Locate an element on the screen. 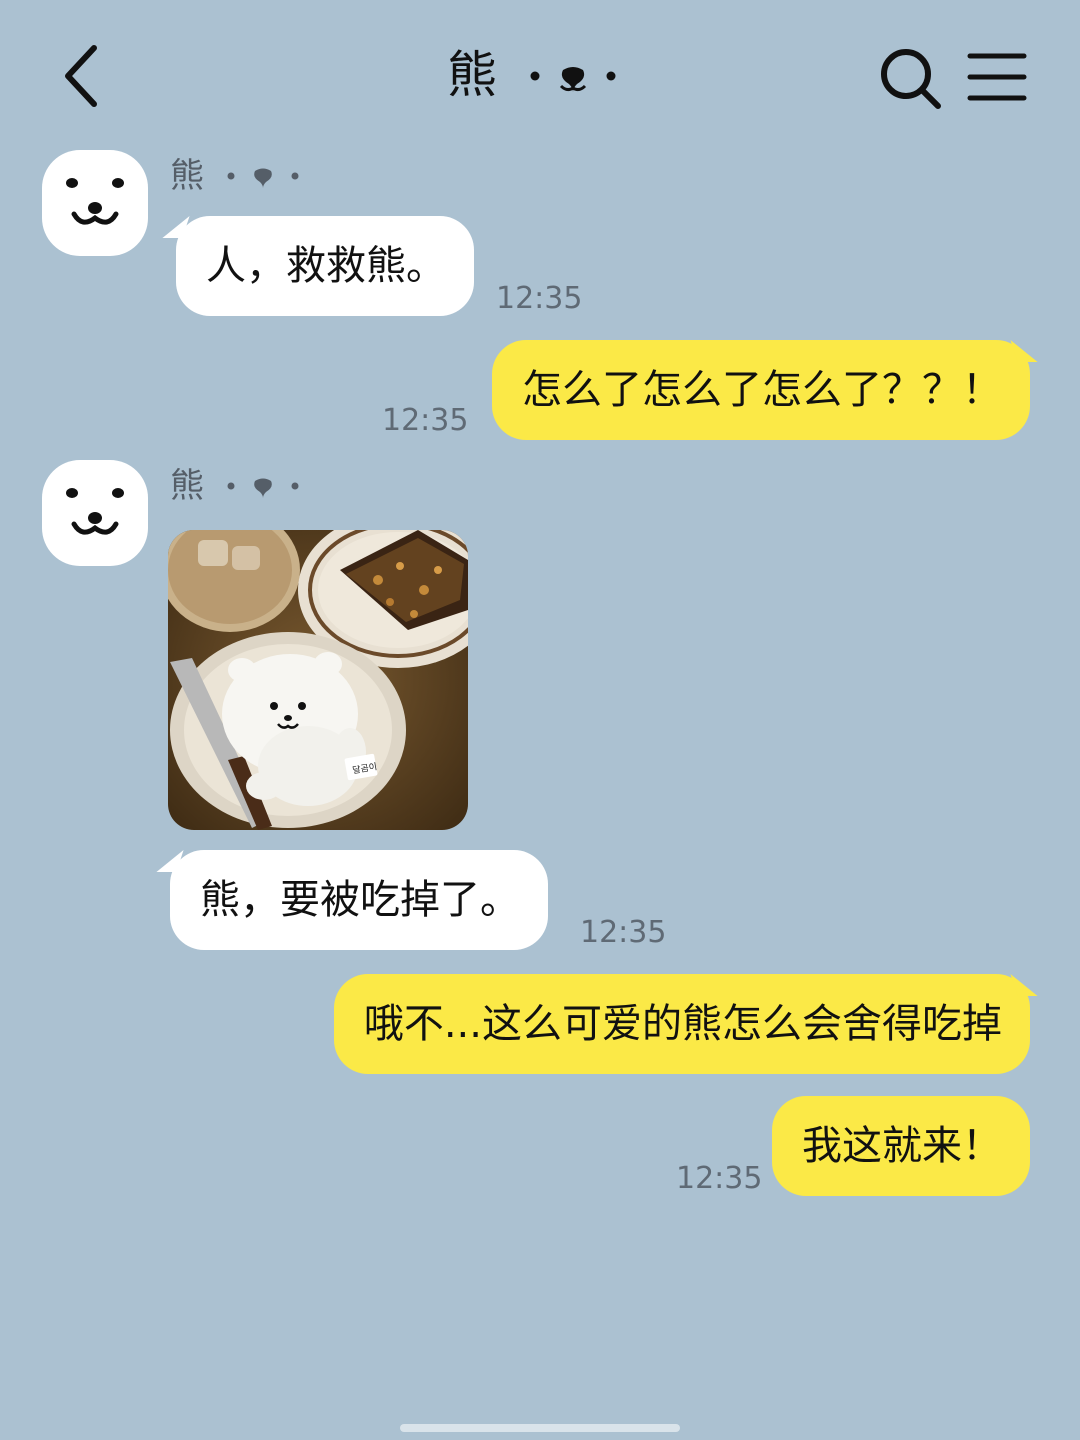 This screenshot has height=1440, width=1080. photo-message: 달곰이 is located at coordinates (318, 680).